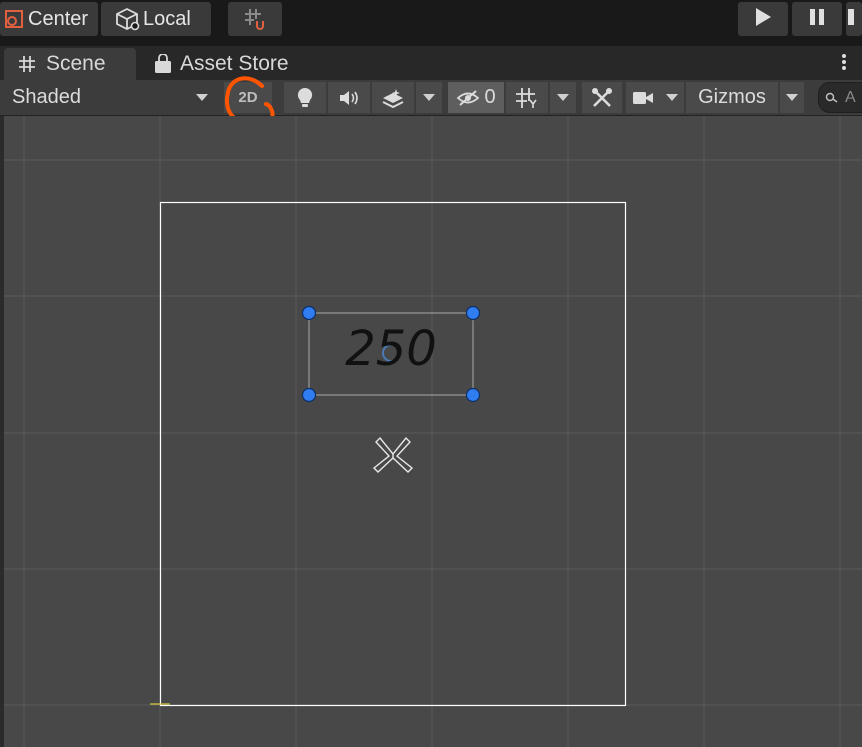  Describe the element at coordinates (2, 431) in the screenshot. I see `scene-left-border` at that location.